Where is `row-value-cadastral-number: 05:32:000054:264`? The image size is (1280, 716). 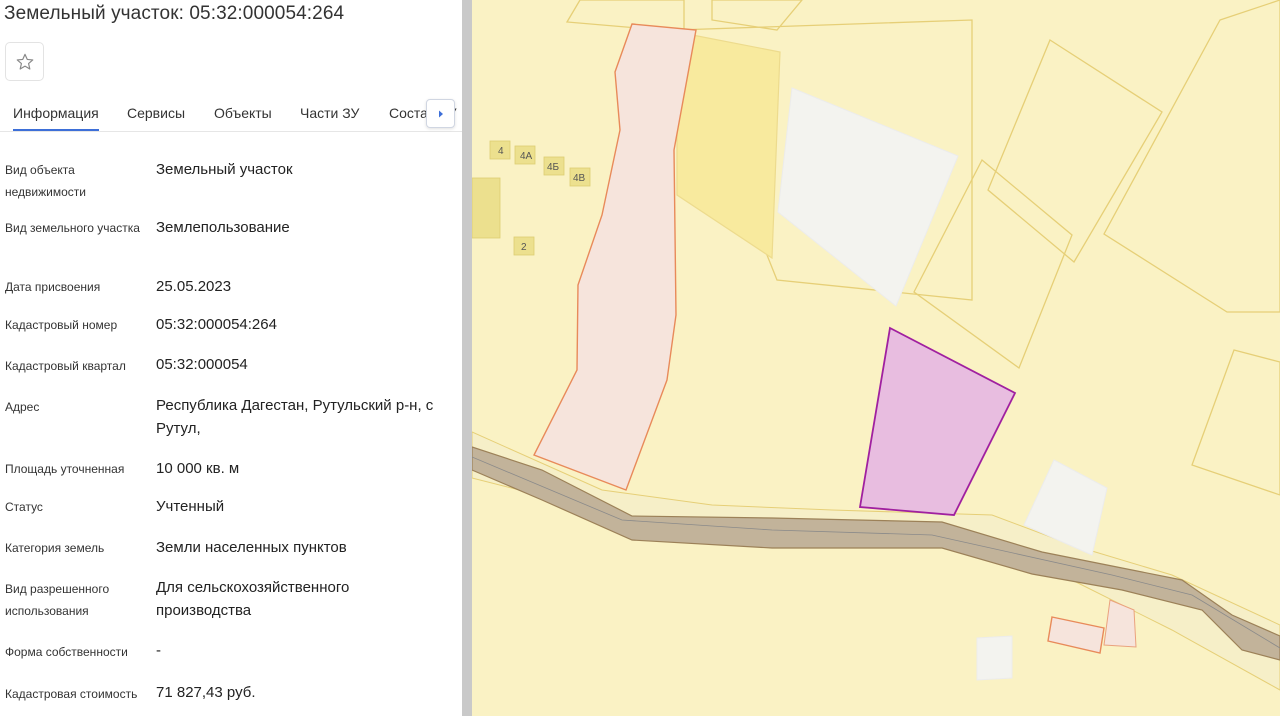
row-value-cadastral-number: 05:32:000054:264 is located at coordinates (216, 324).